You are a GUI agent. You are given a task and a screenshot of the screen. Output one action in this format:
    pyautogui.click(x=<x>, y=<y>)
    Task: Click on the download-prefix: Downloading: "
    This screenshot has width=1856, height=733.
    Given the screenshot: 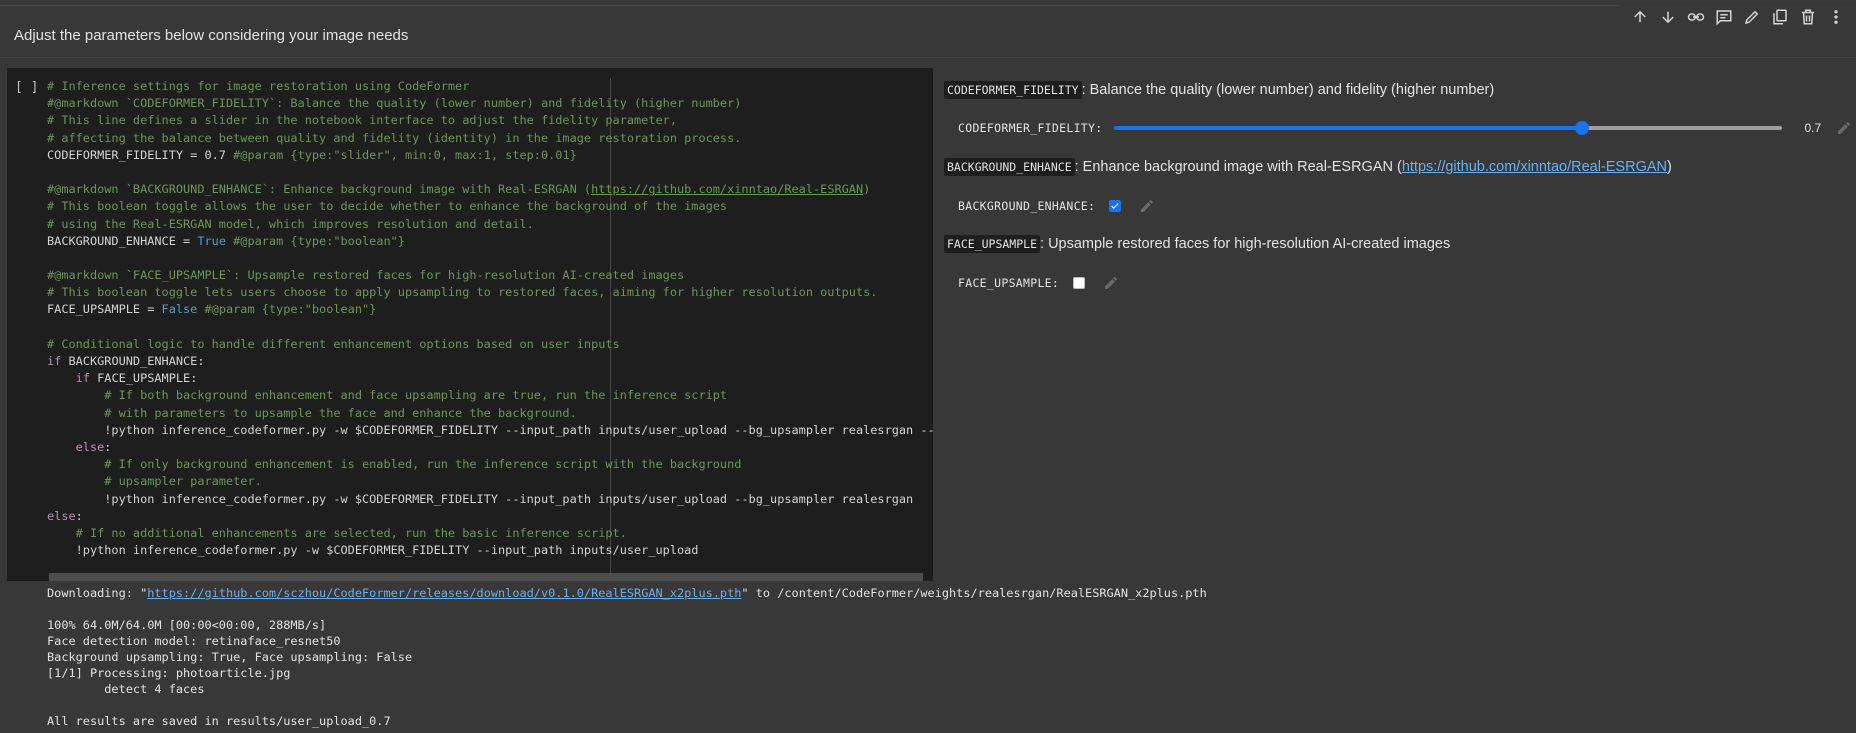 What is the action you would take?
    pyautogui.click(x=97, y=593)
    